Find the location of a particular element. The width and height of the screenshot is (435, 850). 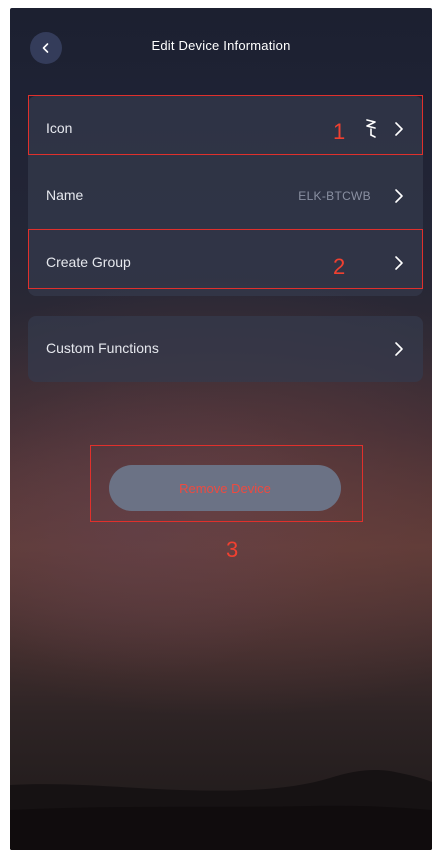

icon-row: Icon is located at coordinates (225, 129).